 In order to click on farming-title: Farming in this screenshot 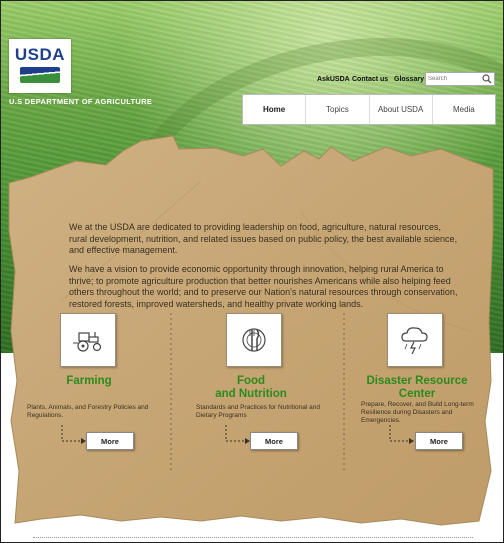, I will do `click(89, 381)`.